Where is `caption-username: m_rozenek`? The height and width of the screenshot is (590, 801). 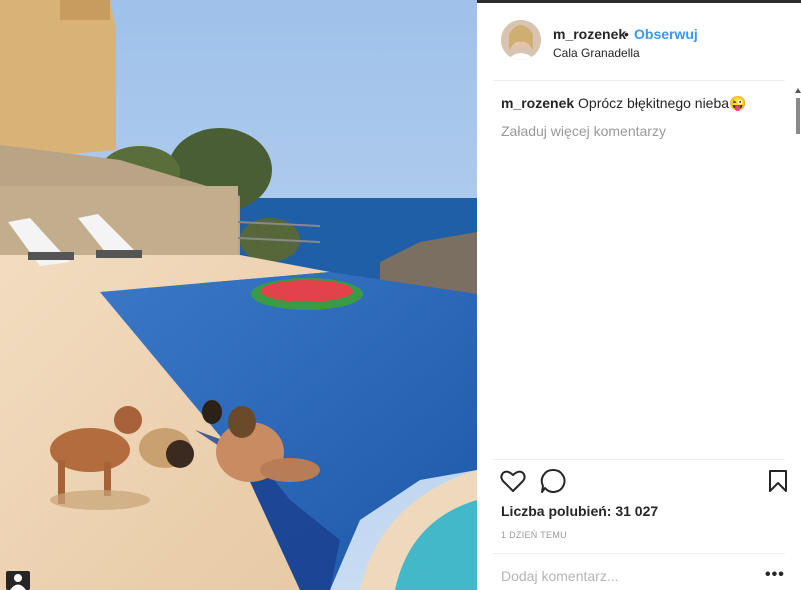
caption-username: m_rozenek is located at coordinates (537, 103).